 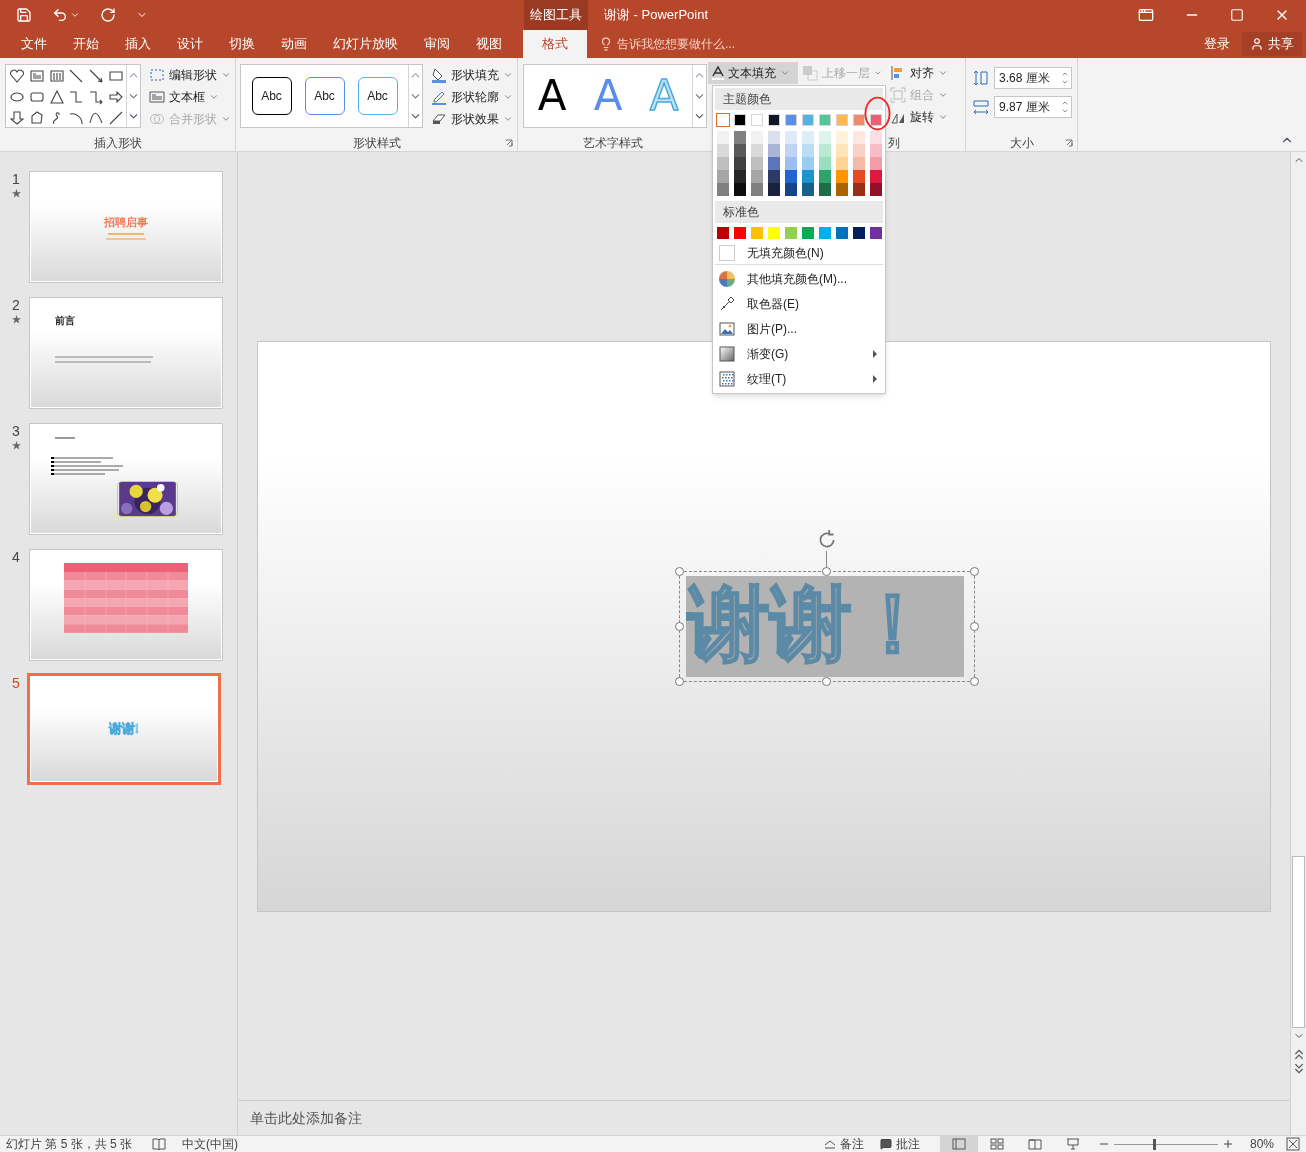 What do you see at coordinates (138, 44) in the screenshot?
I see `ribbon-tab: 插入` at bounding box center [138, 44].